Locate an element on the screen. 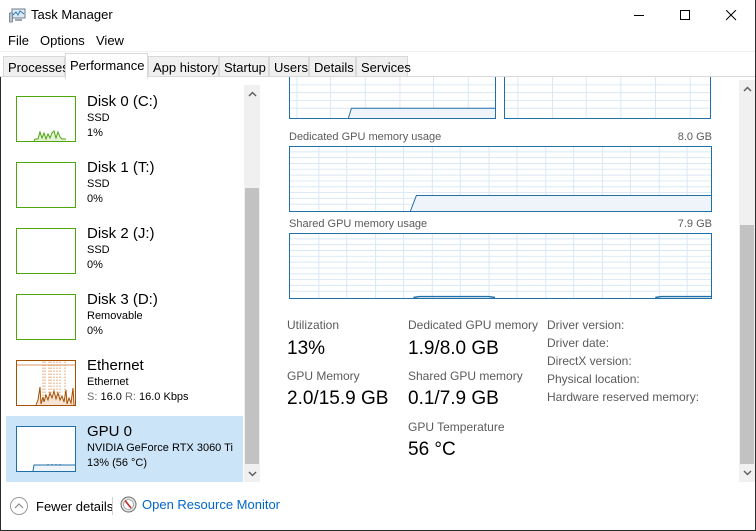 The image size is (756, 531). tab-startup: Startup is located at coordinates (244, 67).